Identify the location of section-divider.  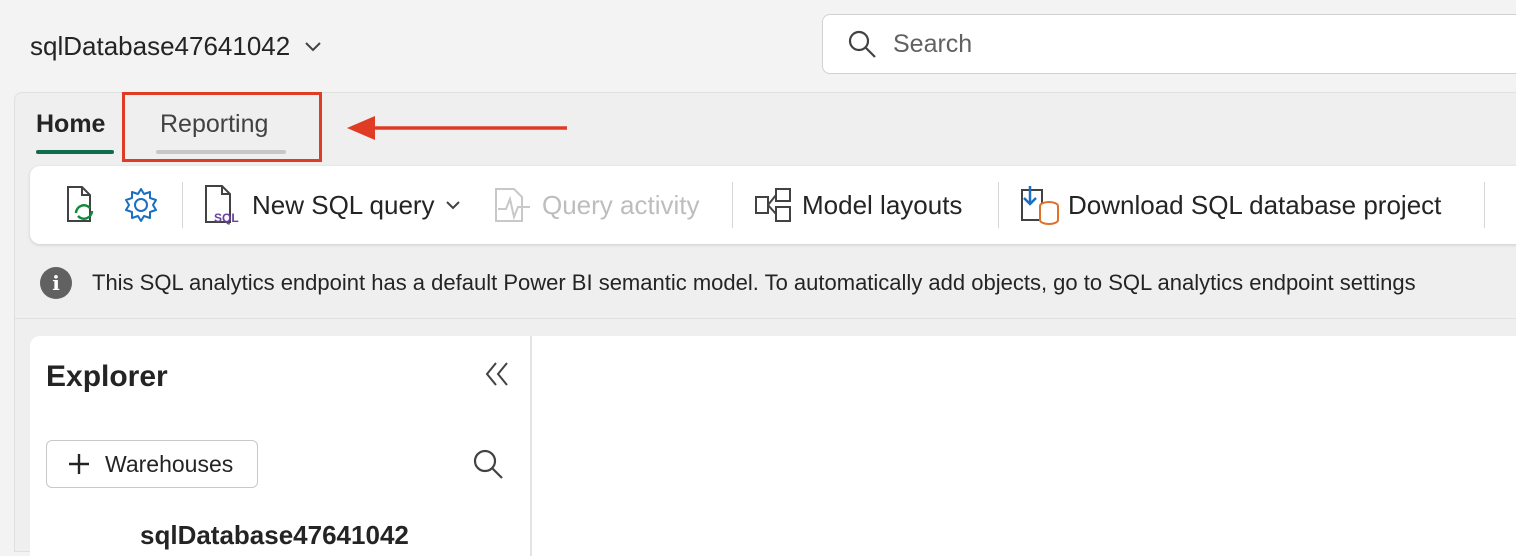
(765, 318).